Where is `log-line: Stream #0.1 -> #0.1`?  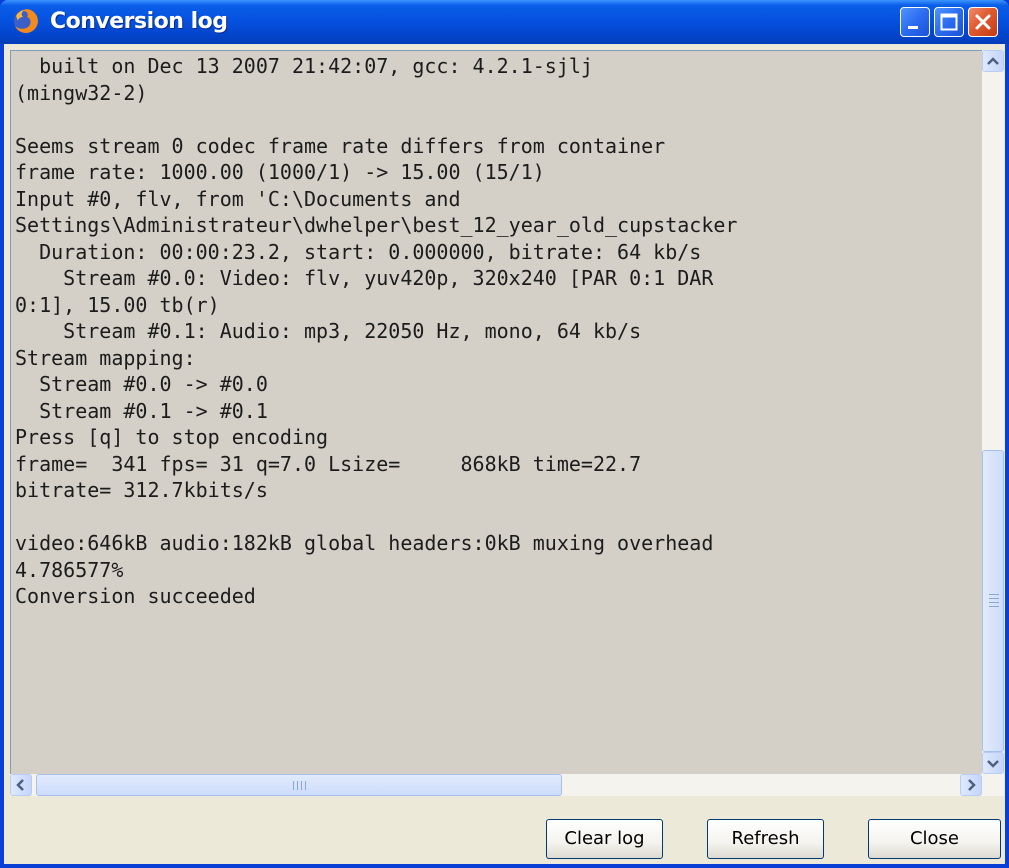
log-line: Stream #0.1 -> #0.1 is located at coordinates (141, 410).